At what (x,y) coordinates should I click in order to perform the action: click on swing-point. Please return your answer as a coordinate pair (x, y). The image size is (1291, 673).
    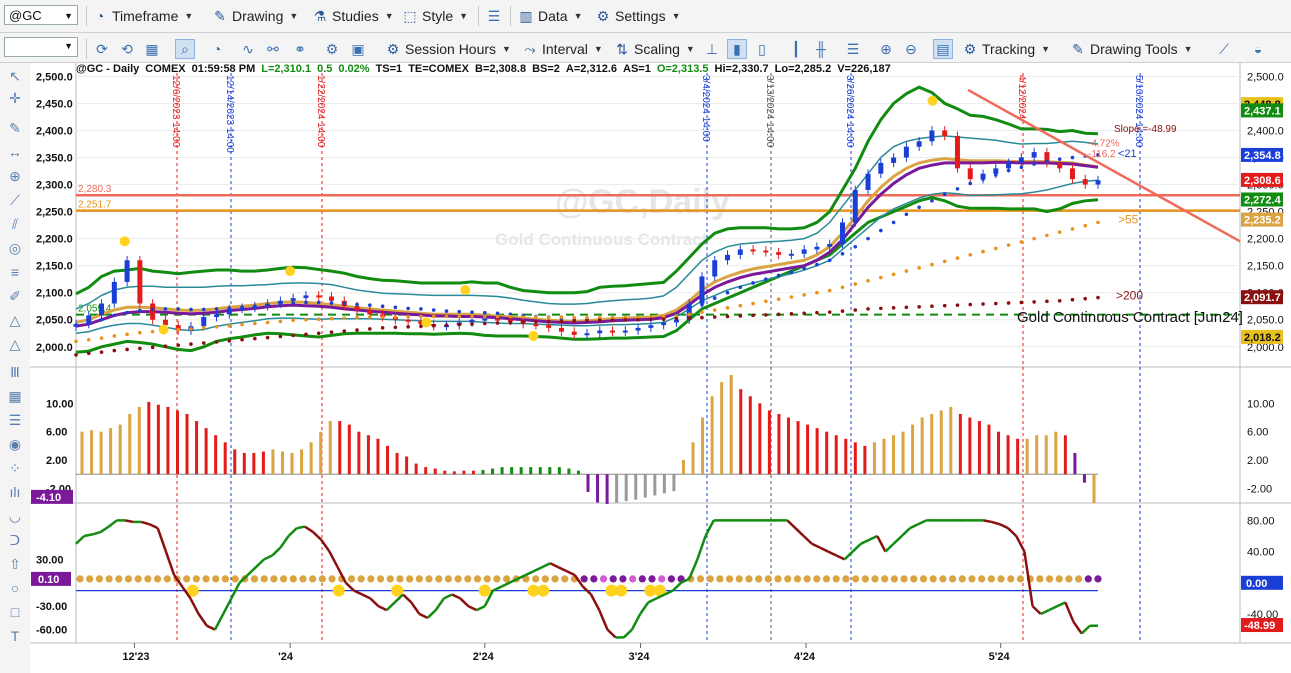
    Looking at the image, I should click on (533, 335).